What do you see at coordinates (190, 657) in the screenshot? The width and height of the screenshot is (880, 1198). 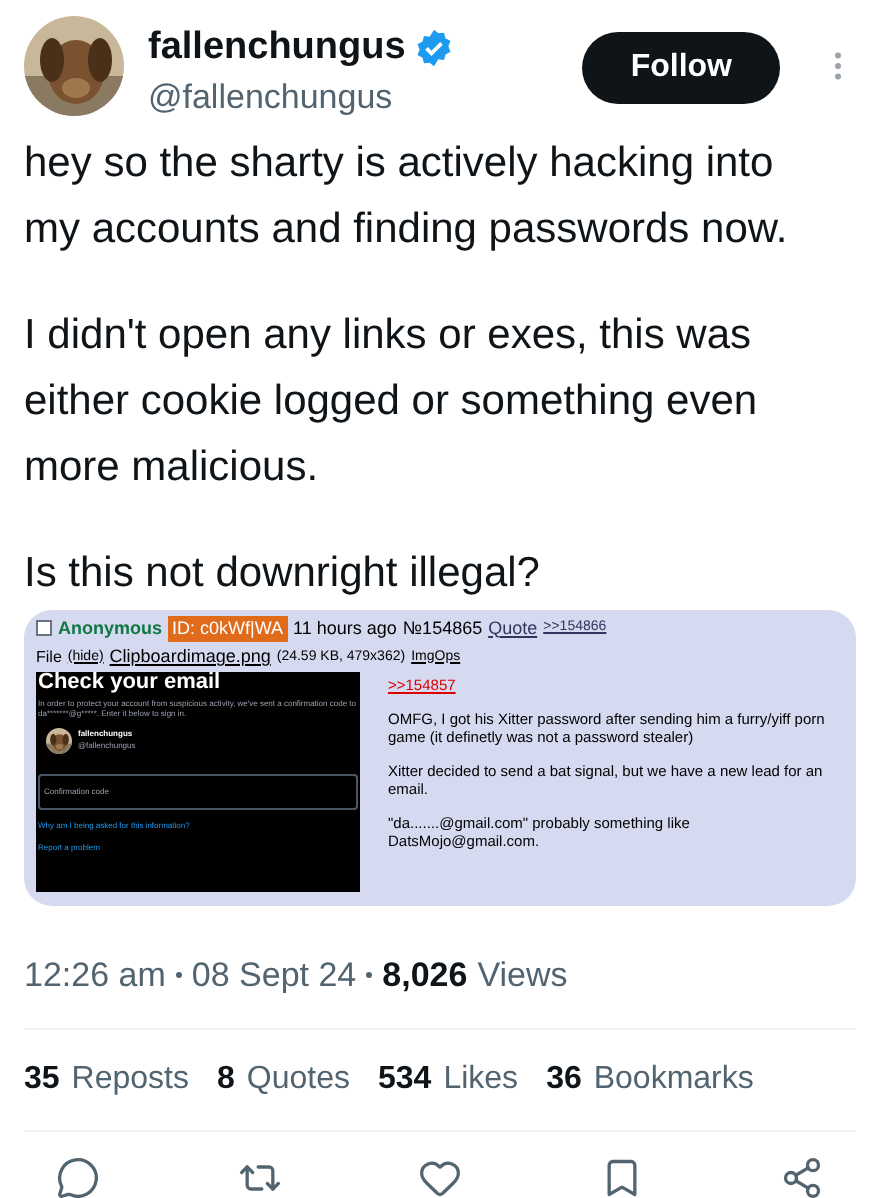 I see `file-name-link: Clipboardimage.png` at bounding box center [190, 657].